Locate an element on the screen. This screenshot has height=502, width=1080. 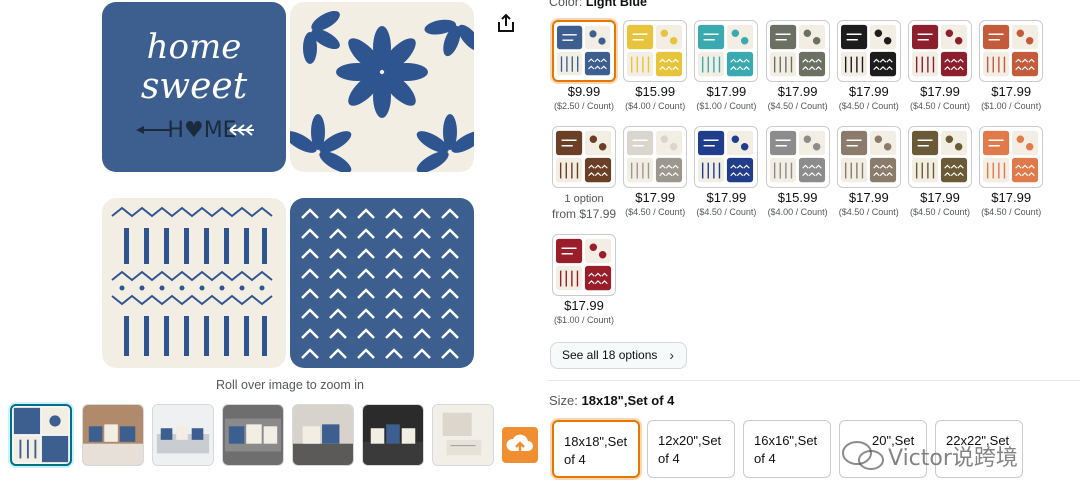
pillow-text-sweet: sweet is located at coordinates (194, 86).